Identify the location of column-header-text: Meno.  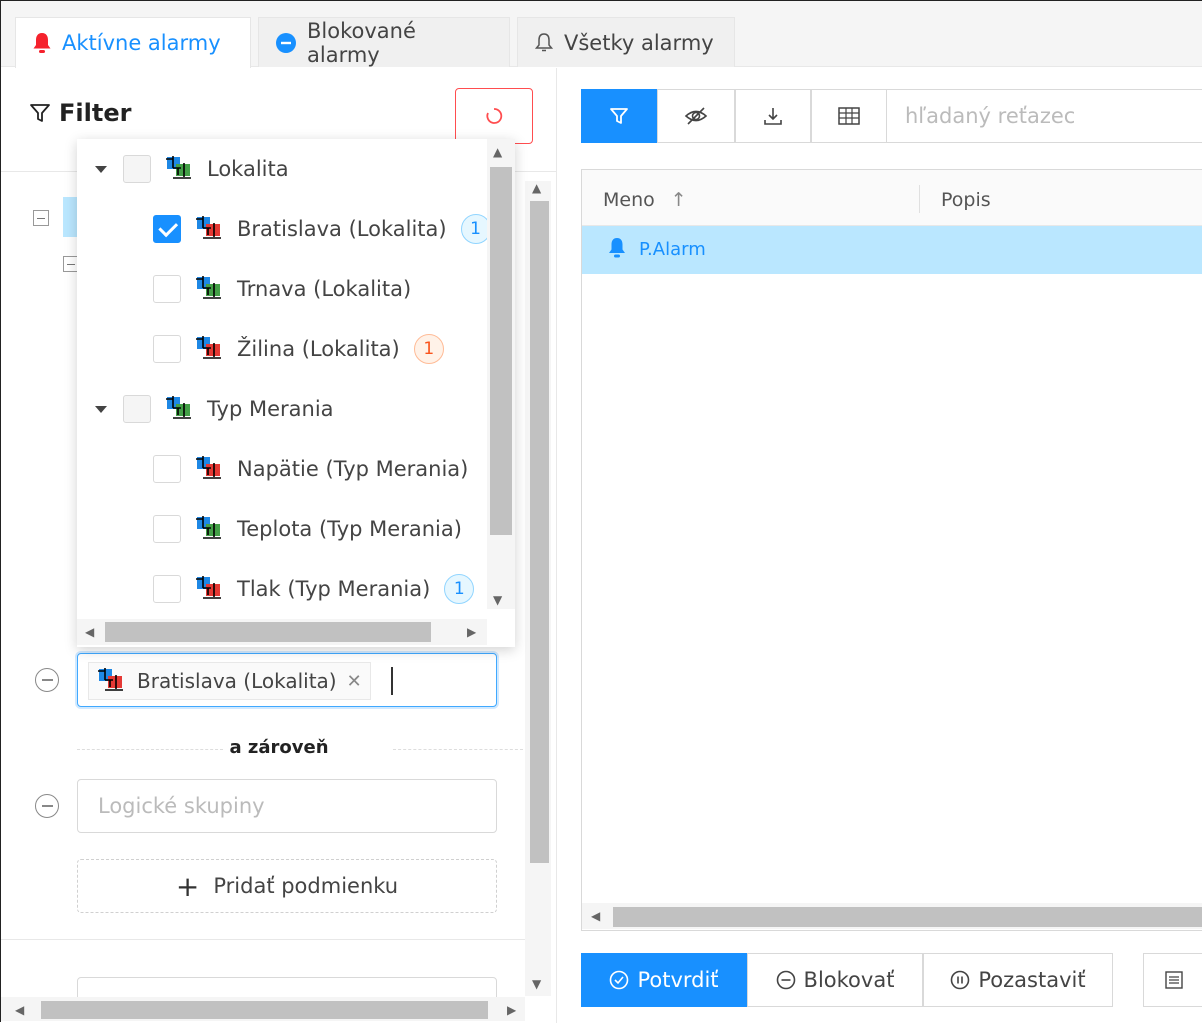
(629, 200).